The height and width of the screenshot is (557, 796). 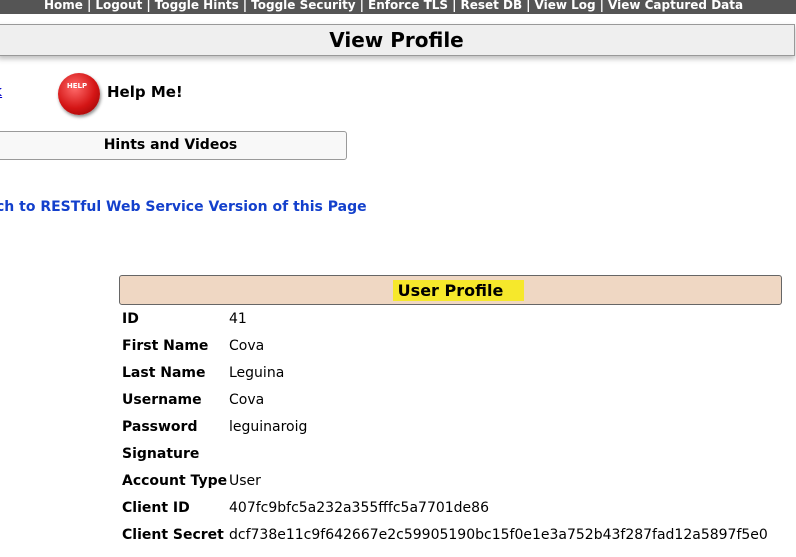 I want to click on field-value: leguinaroig, so click(x=268, y=427).